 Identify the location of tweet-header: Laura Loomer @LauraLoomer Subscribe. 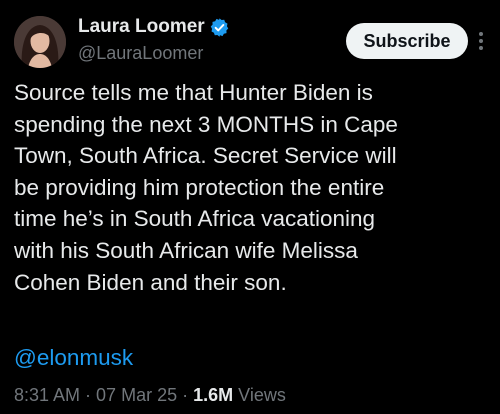
(250, 42).